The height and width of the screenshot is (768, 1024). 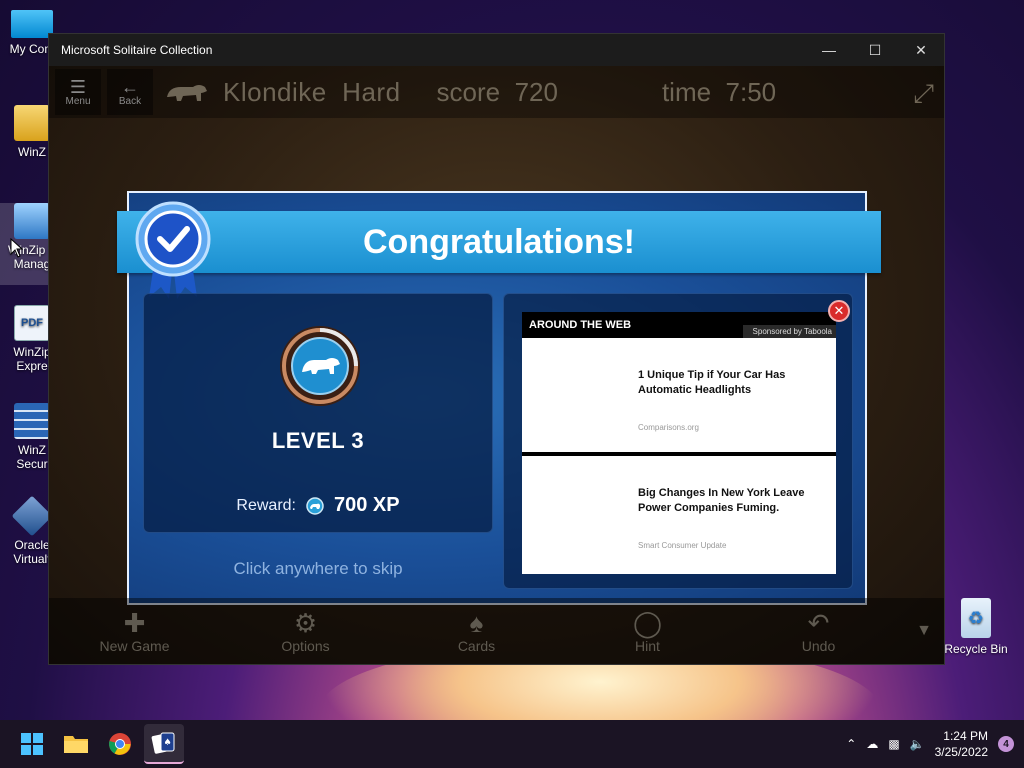 I want to click on minimize-button: —, so click(x=829, y=50).